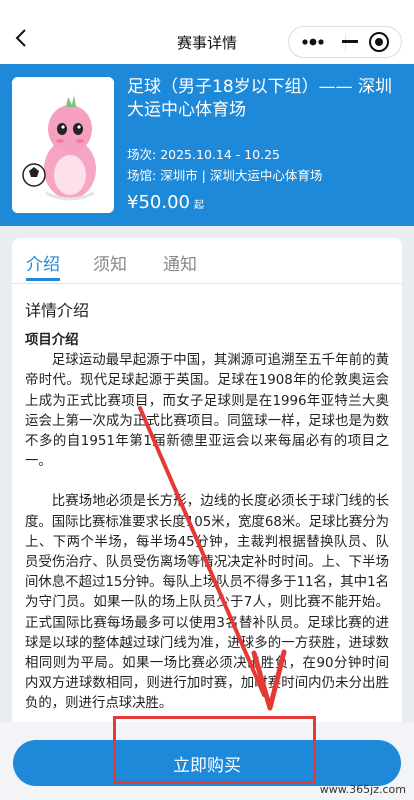 This screenshot has height=800, width=414. I want to click on event-date: 场次: 2025.10.14 - 10.25, so click(203, 153).